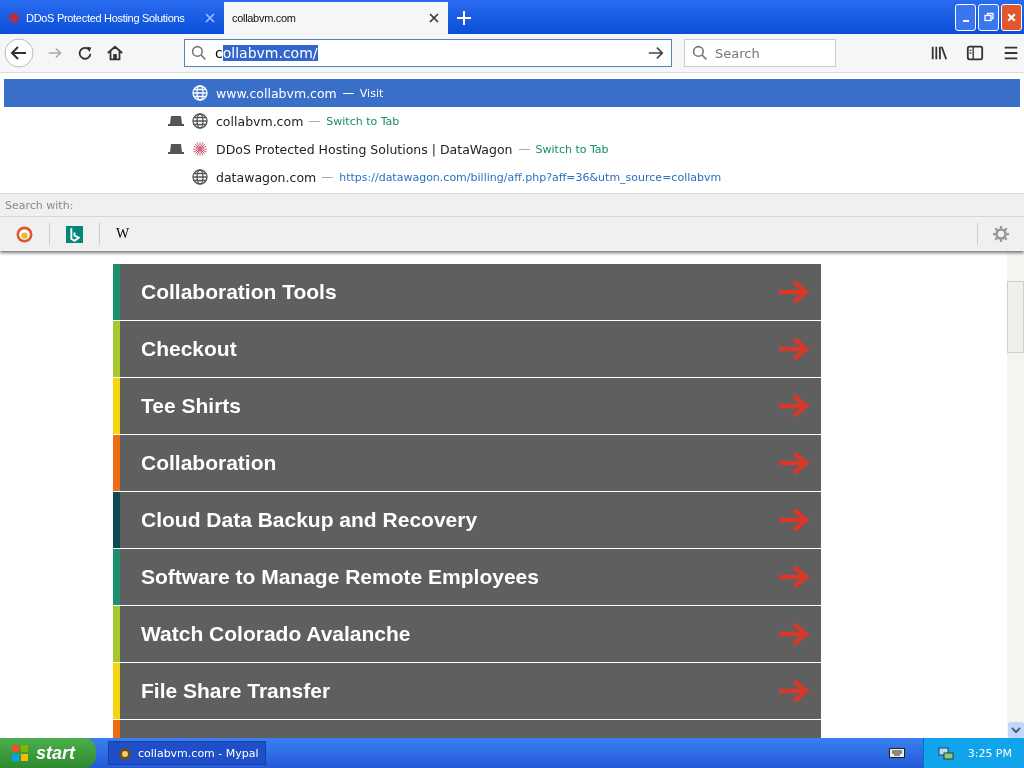  I want to click on suggestion-title: DDoS Protected Hosting Solutions | DataWagon, so click(364, 149).